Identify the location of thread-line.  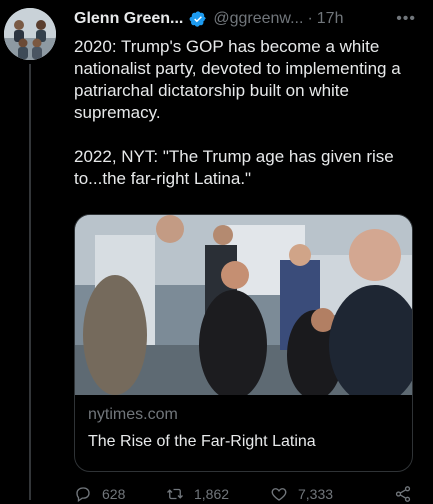
(30, 282).